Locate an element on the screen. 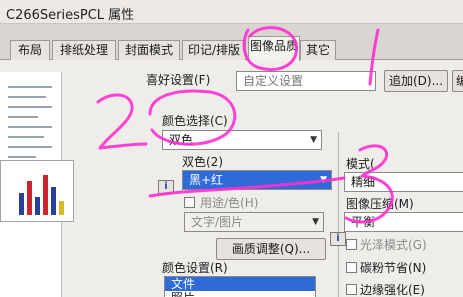  application-color-dropdown: 文字/图片 ▼ is located at coordinates (254, 222).